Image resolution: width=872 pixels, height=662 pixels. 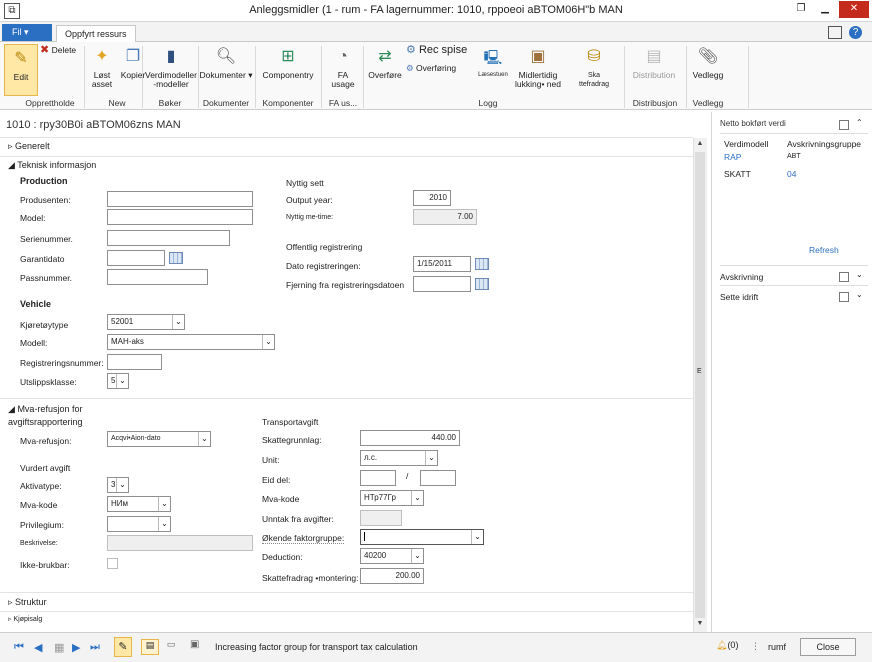 What do you see at coordinates (859, 122) in the screenshot?
I see `chevron-up-icon: ⌃` at bounding box center [859, 122].